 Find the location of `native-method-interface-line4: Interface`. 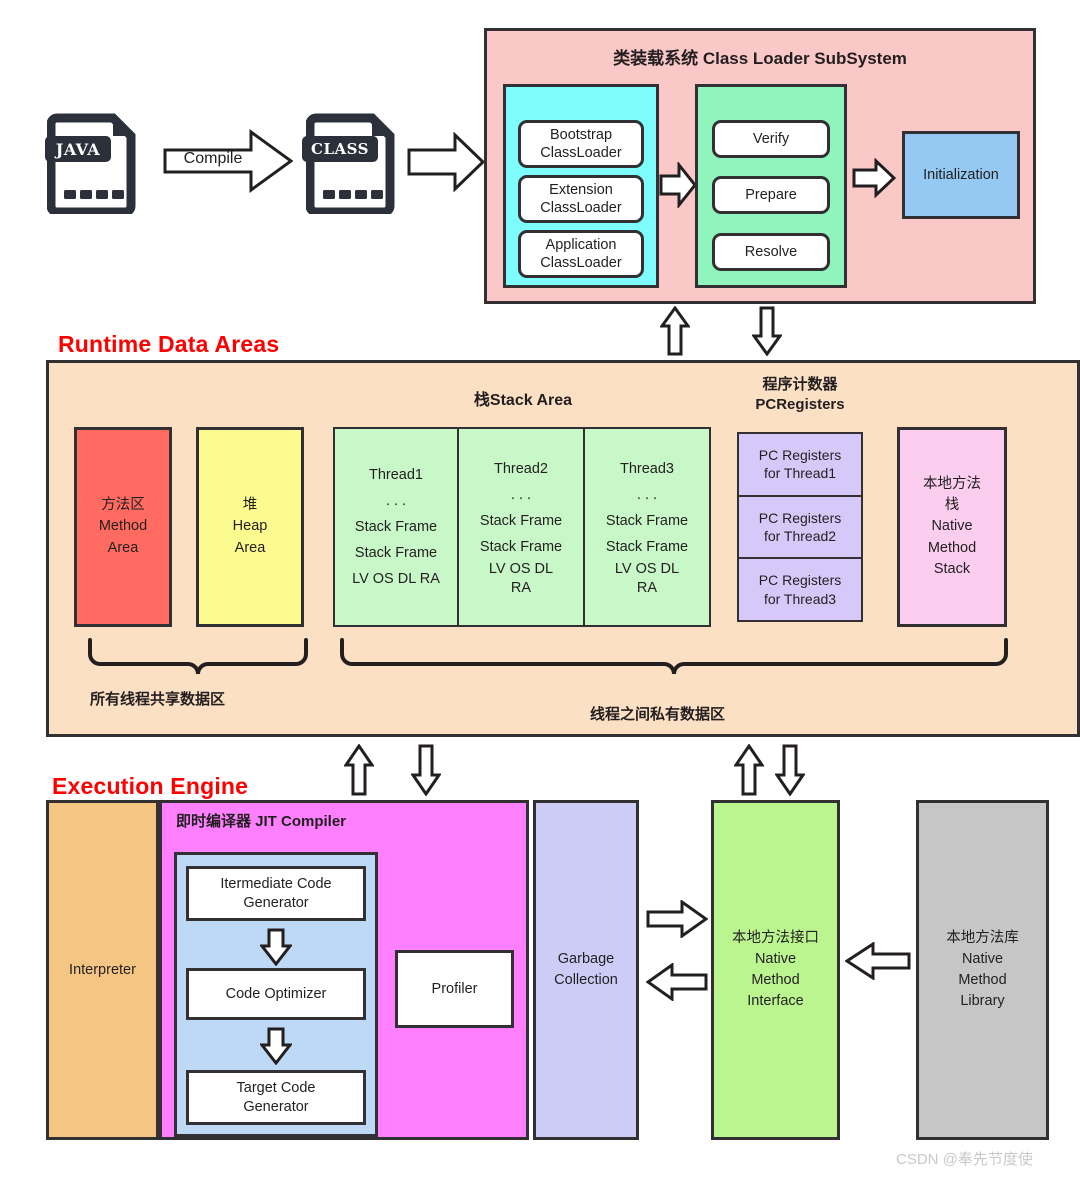

native-method-interface-line4: Interface is located at coordinates (775, 1001).